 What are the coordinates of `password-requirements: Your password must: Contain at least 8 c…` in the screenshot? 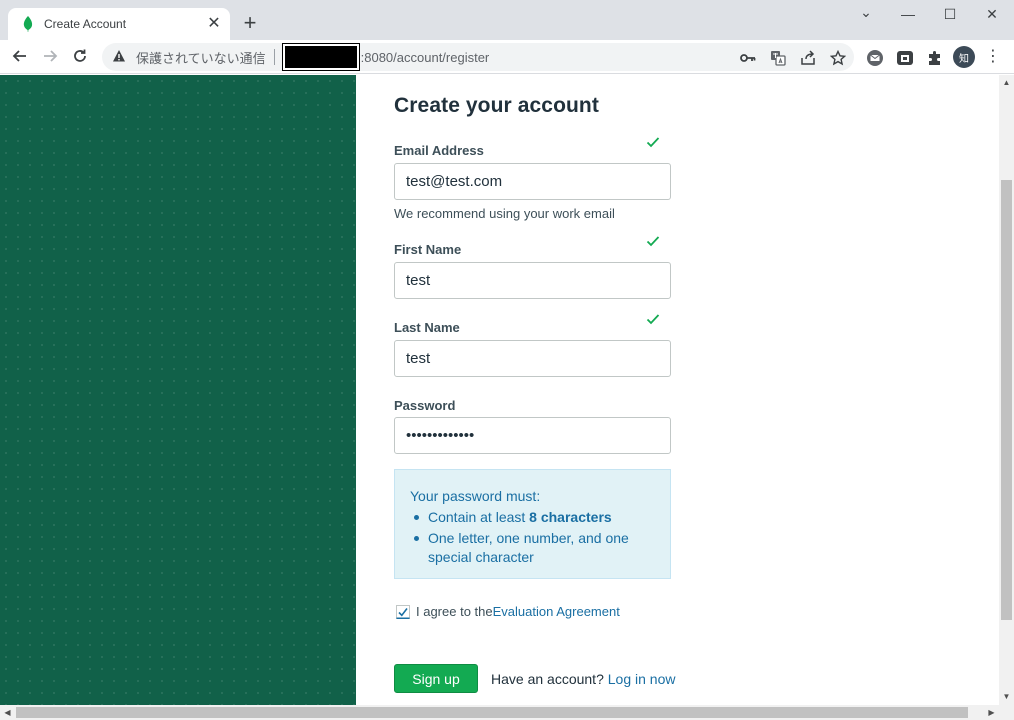 It's located at (532, 524).